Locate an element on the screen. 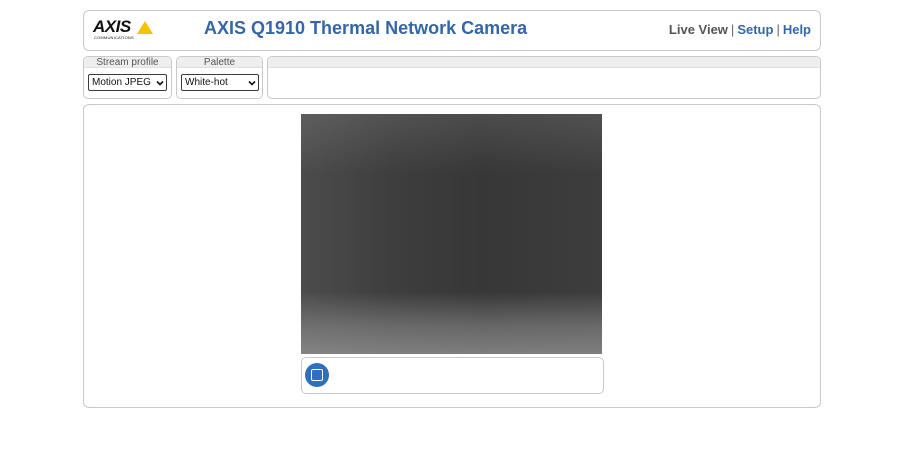  axis-logo: AXIS COMMUNICATIONS is located at coordinates (123, 30).